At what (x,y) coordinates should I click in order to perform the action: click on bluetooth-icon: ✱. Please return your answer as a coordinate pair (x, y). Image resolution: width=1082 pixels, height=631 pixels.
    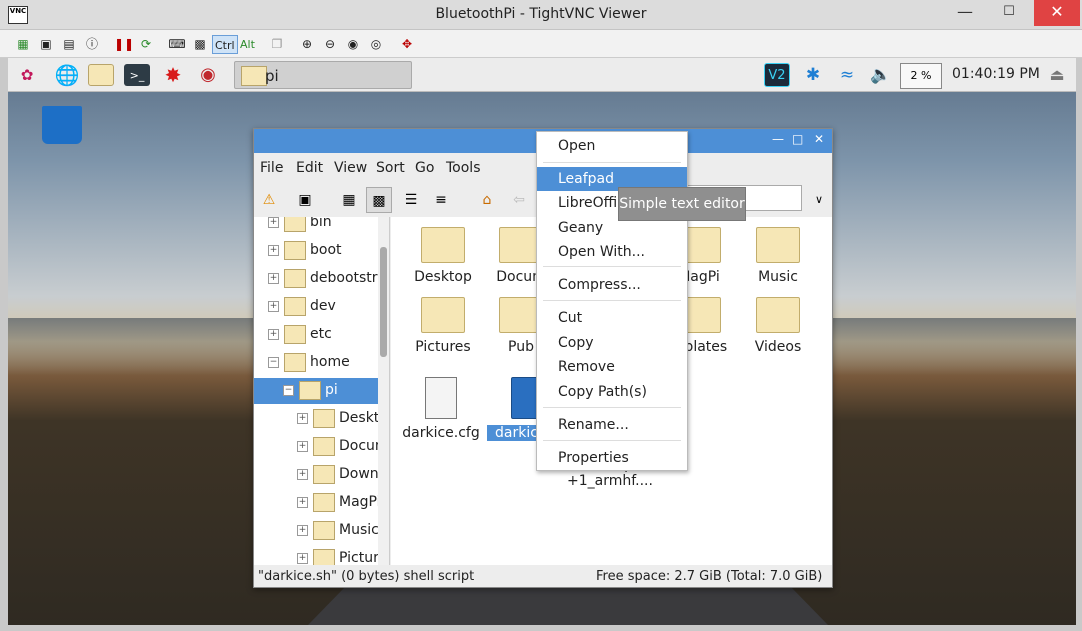
    Looking at the image, I should click on (813, 75).